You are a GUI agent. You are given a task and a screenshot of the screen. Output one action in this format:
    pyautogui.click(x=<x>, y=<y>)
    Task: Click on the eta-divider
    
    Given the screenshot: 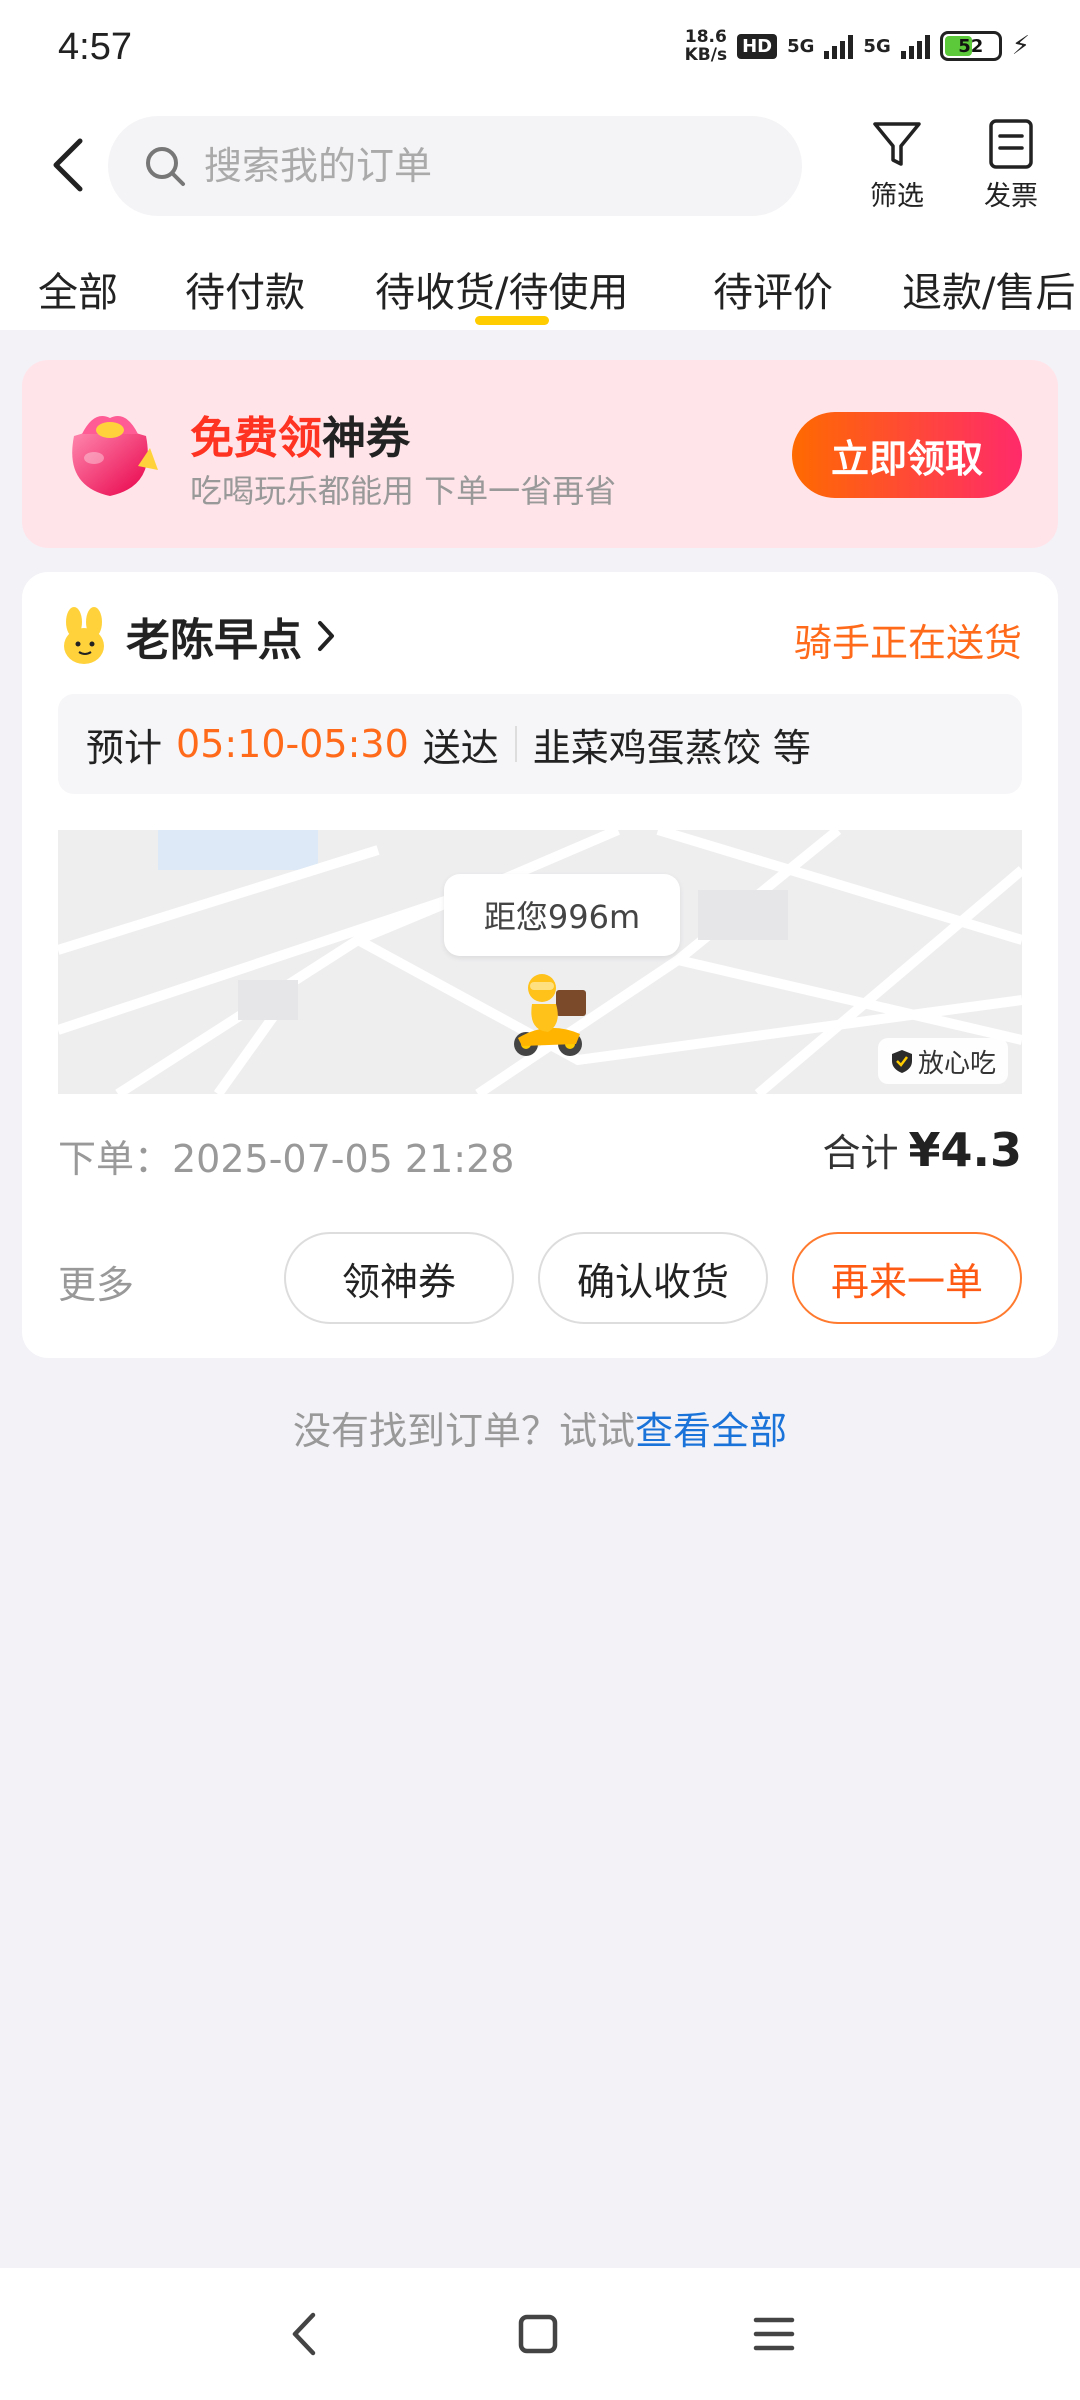 What is the action you would take?
    pyautogui.click(x=515, y=744)
    